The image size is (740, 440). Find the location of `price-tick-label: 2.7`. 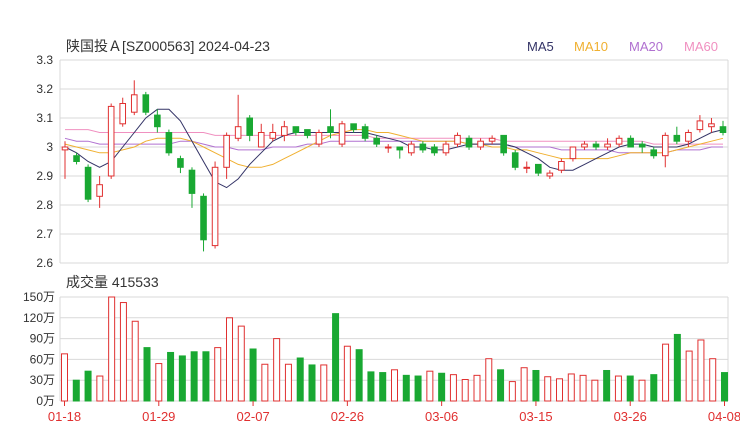

price-tick-label: 2.7 is located at coordinates (44, 234).